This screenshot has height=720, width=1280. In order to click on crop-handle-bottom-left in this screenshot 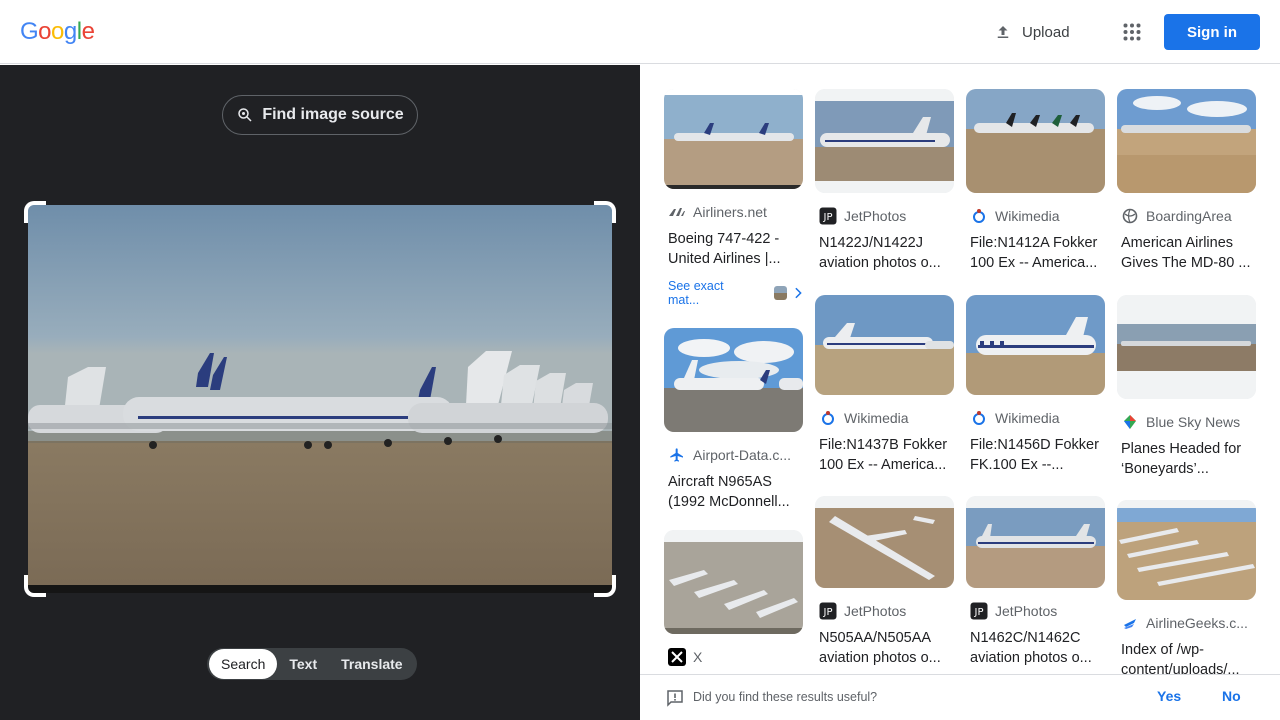, I will do `click(35, 586)`.